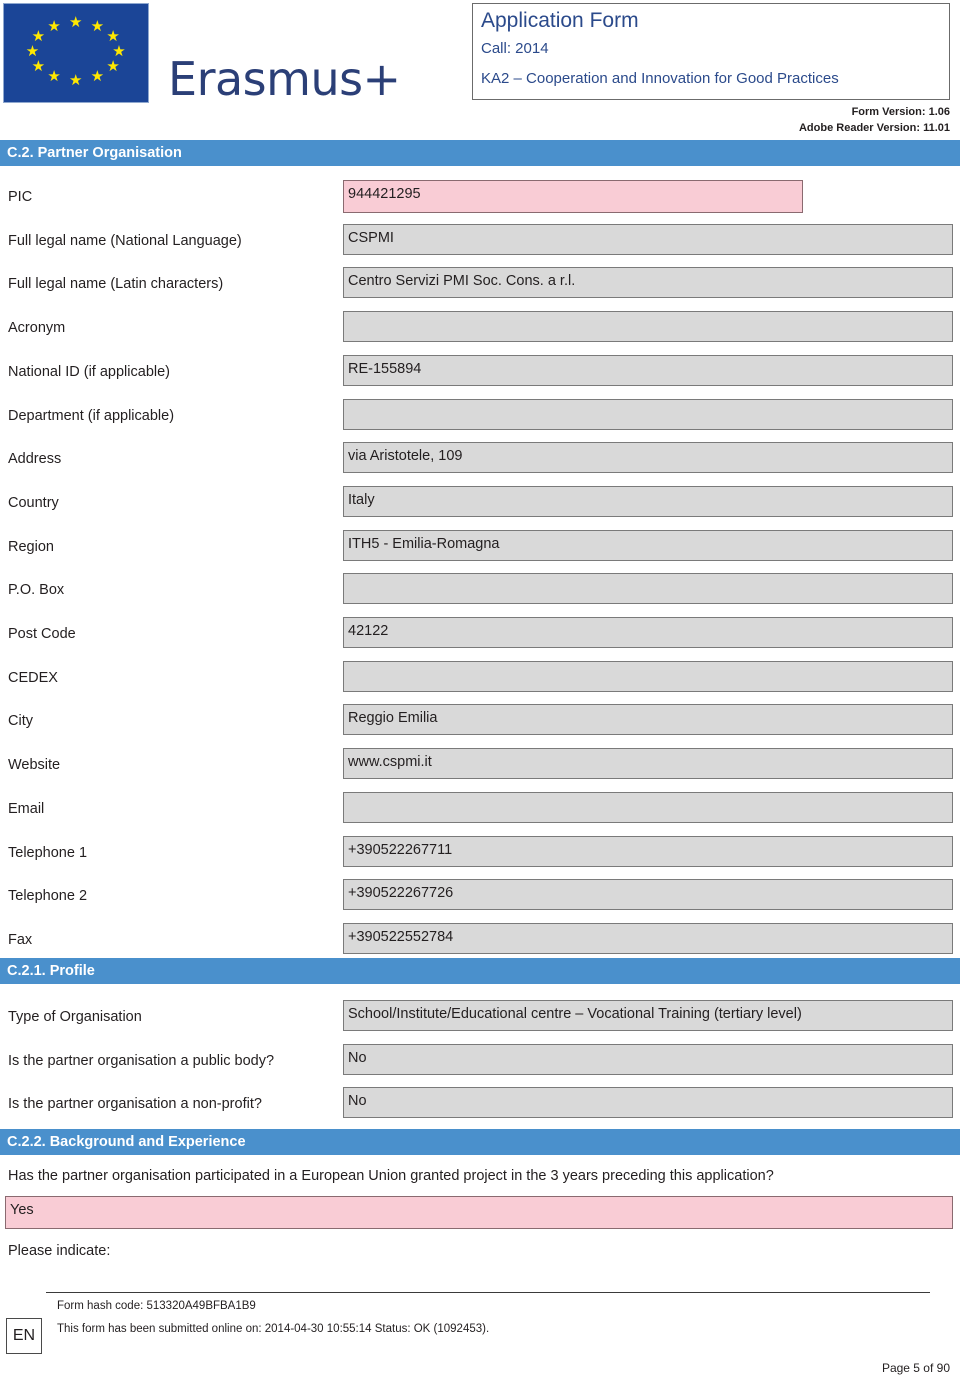 The width and height of the screenshot is (960, 1383). I want to click on footer-divider, so click(488, 1292).